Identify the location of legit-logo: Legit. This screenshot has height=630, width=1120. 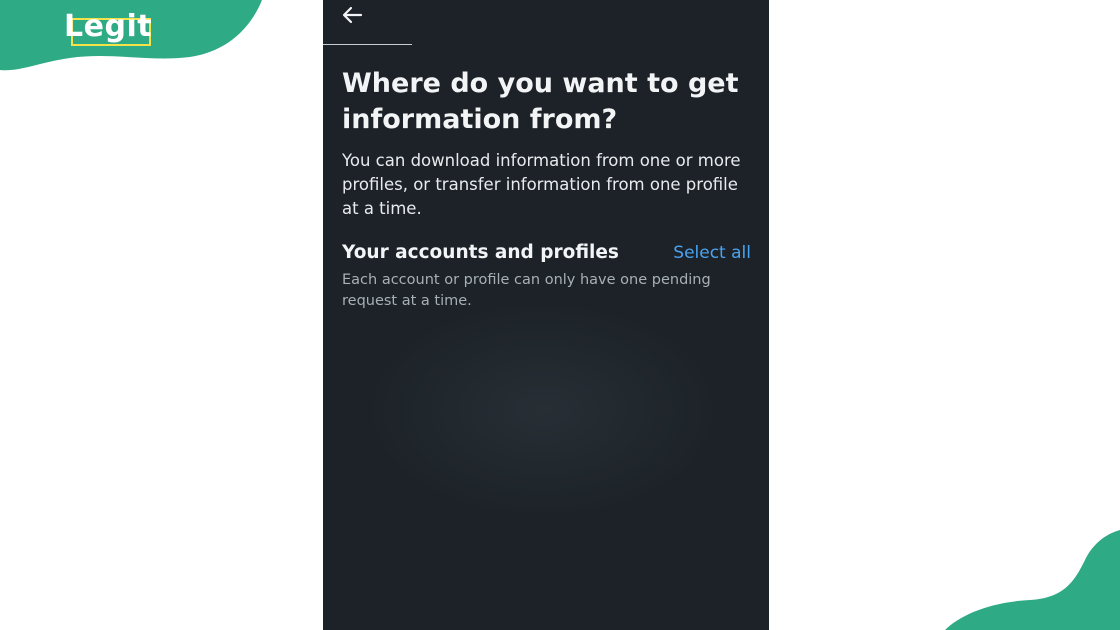
(108, 26).